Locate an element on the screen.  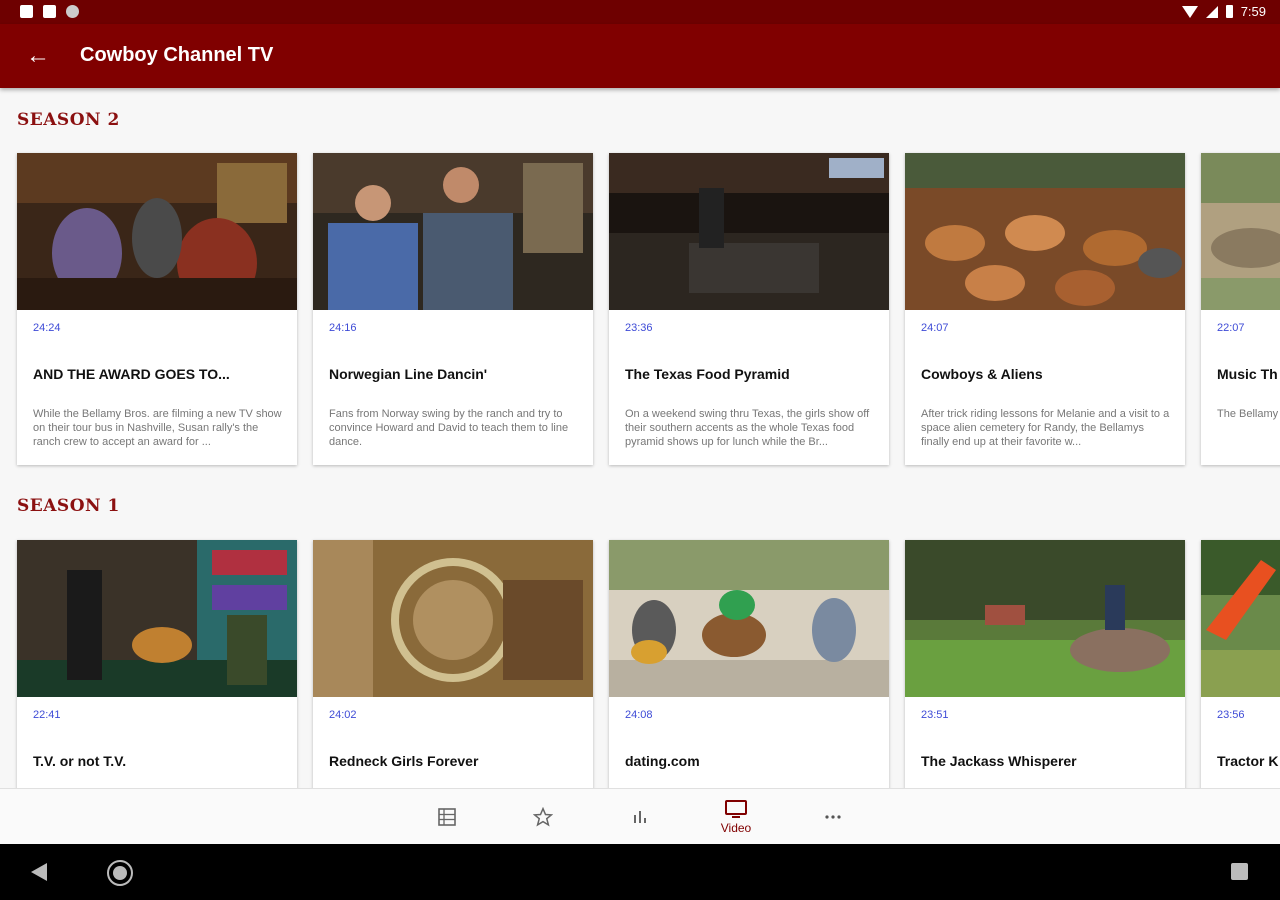
nav-stats is located at coordinates (640, 817).